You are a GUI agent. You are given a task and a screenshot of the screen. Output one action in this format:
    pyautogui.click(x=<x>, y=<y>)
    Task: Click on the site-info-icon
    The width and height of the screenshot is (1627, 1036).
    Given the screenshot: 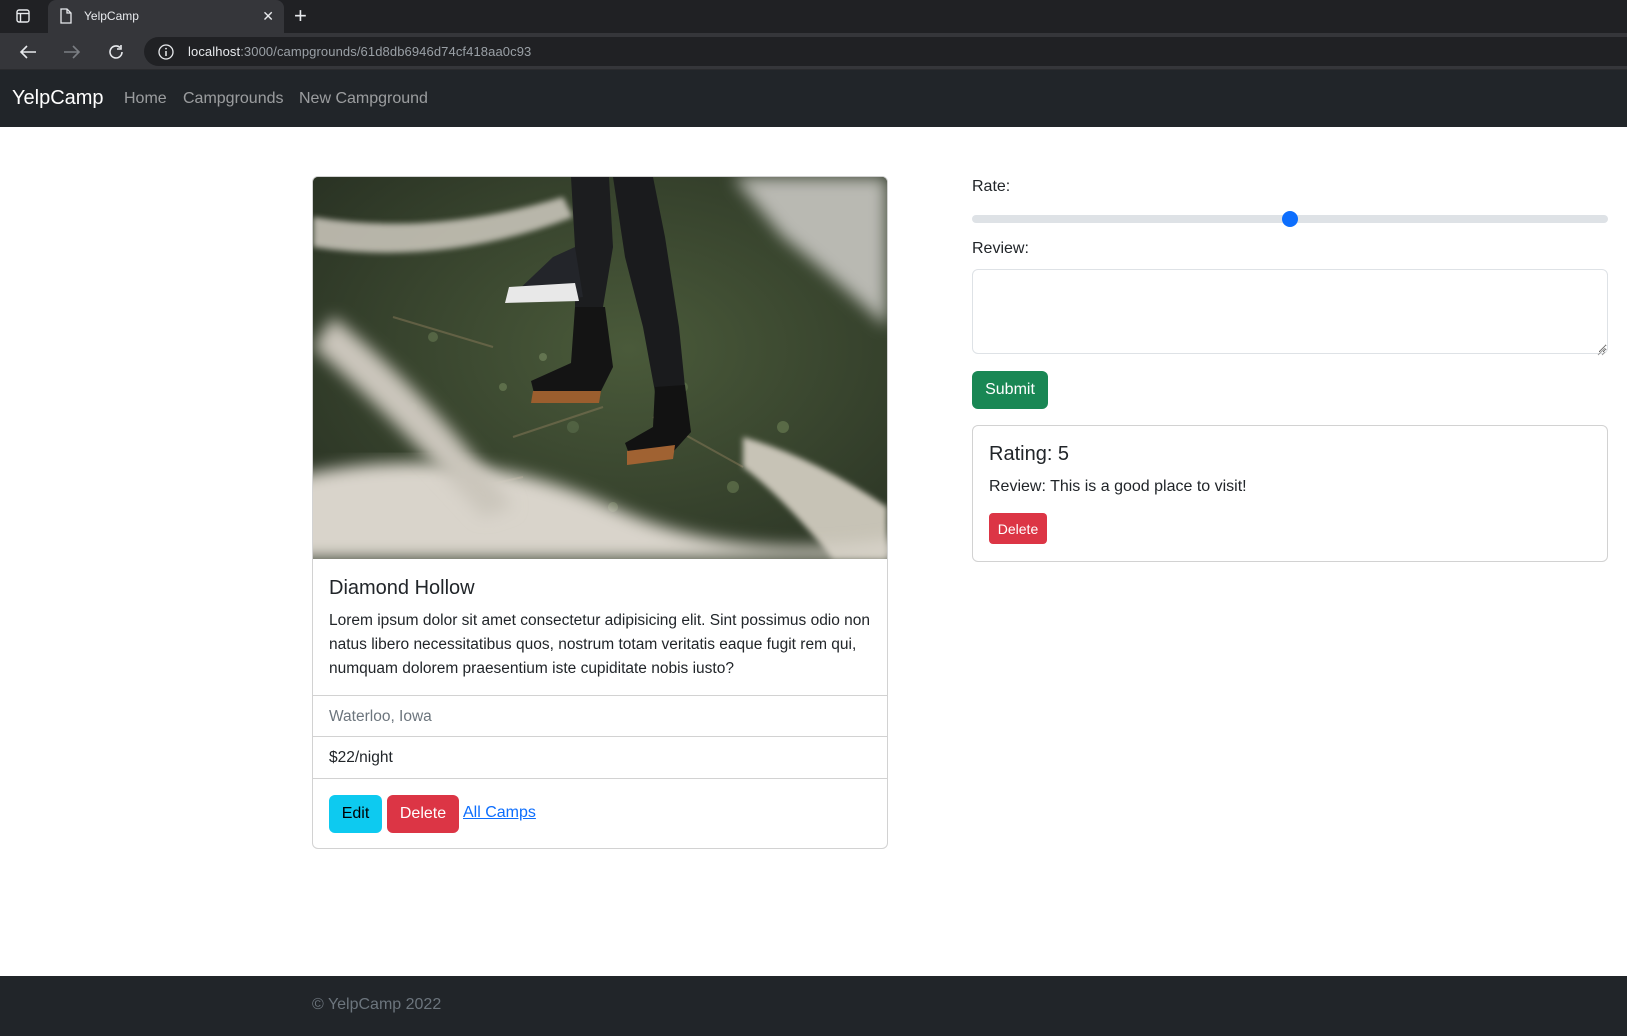 What is the action you would take?
    pyautogui.click(x=166, y=54)
    